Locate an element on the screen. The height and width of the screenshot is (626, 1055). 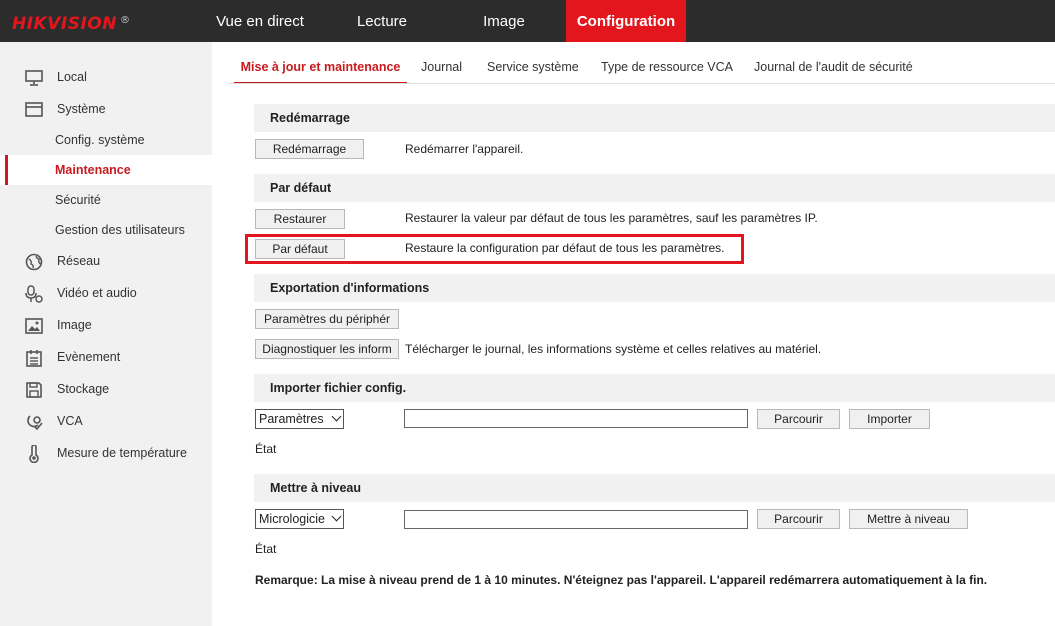
sidebar-item-network: Réseau is located at coordinates (106, 261).